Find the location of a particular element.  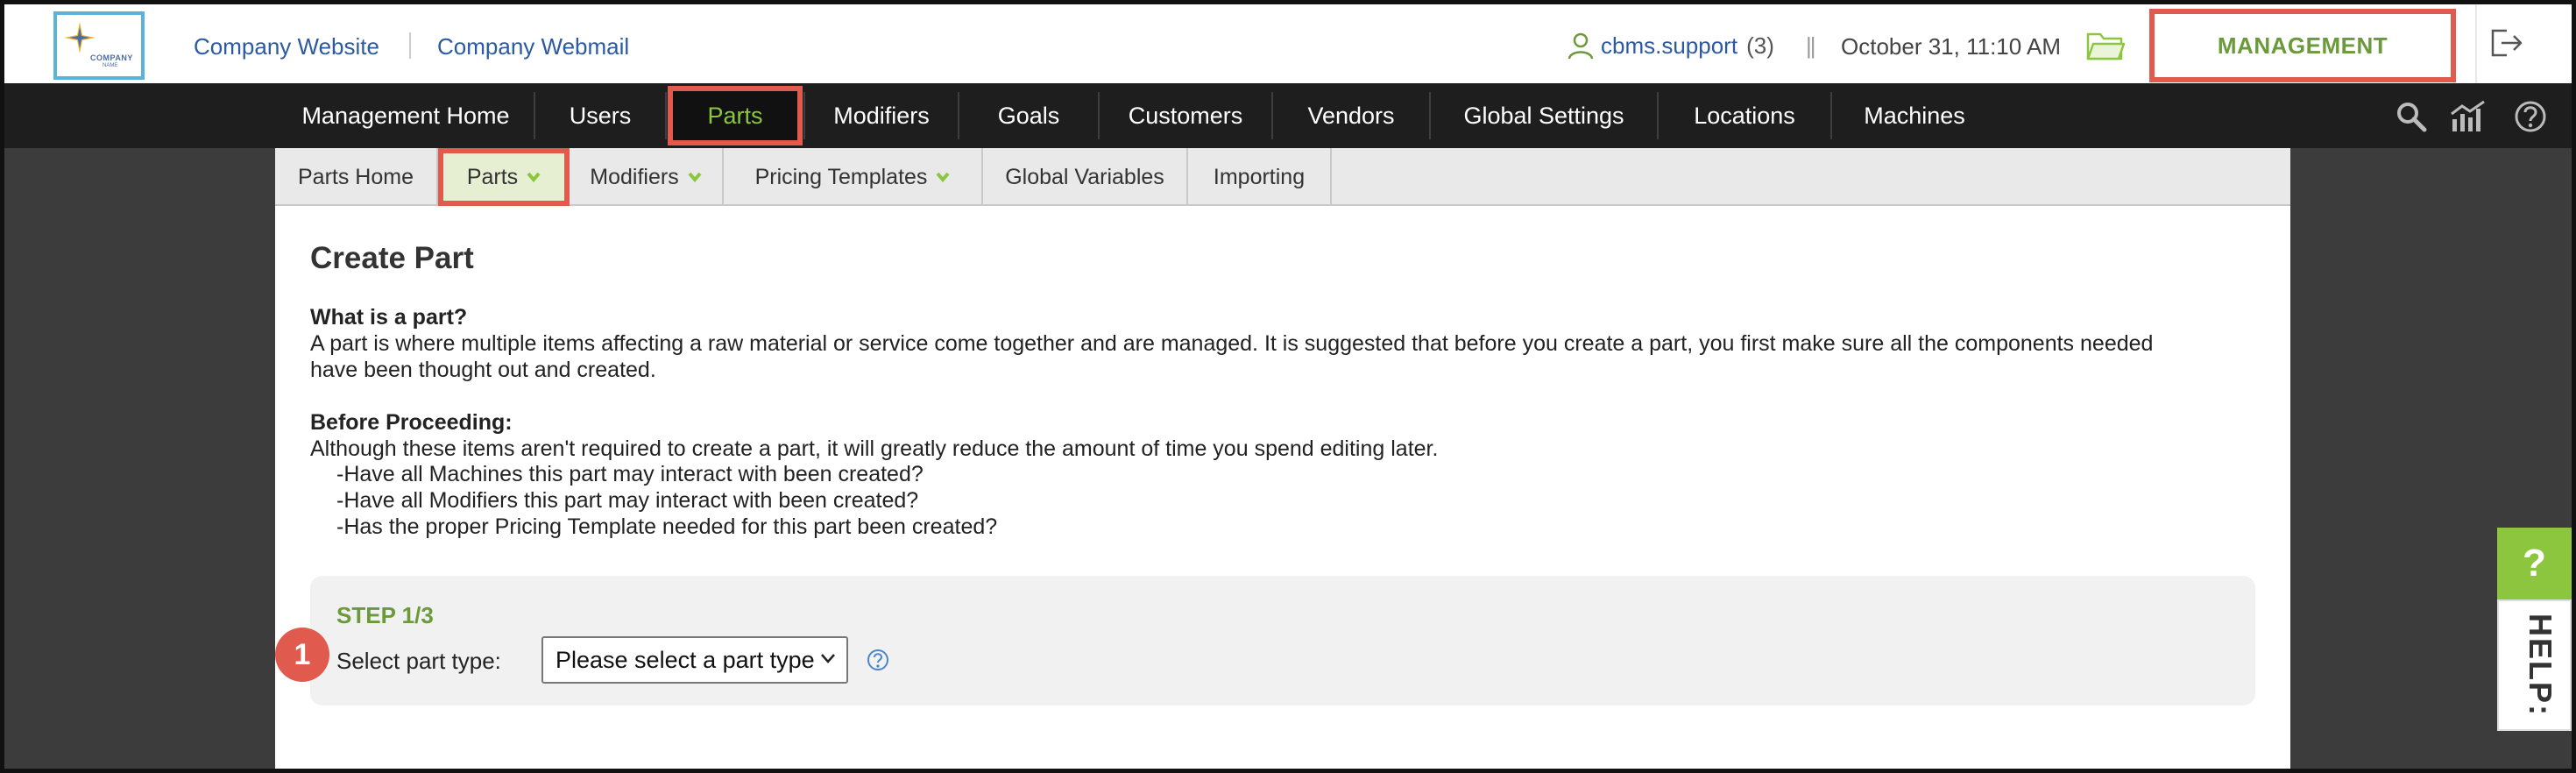

question-help-icon is located at coordinates (878, 662).